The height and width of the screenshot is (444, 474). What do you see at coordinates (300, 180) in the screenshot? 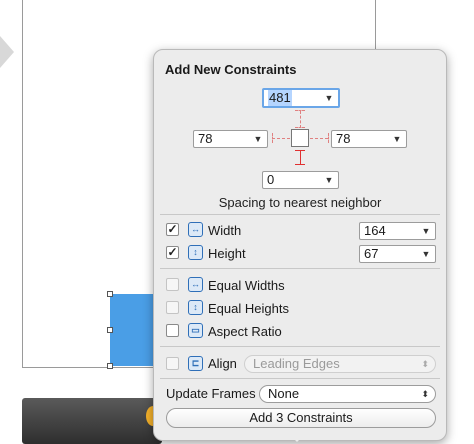
I see `spacing-bottom-field: 0 ▼` at bounding box center [300, 180].